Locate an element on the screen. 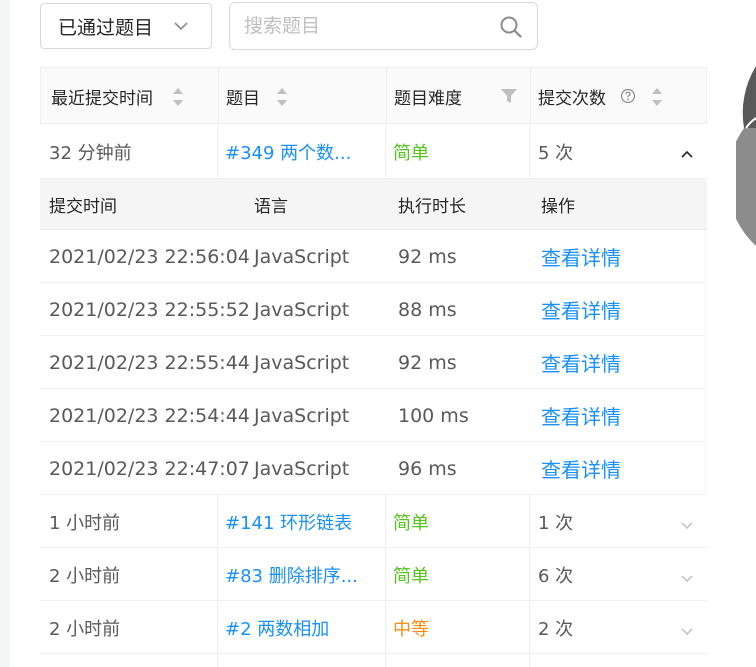  submission-runtime: 88 ms is located at coordinates (427, 309).